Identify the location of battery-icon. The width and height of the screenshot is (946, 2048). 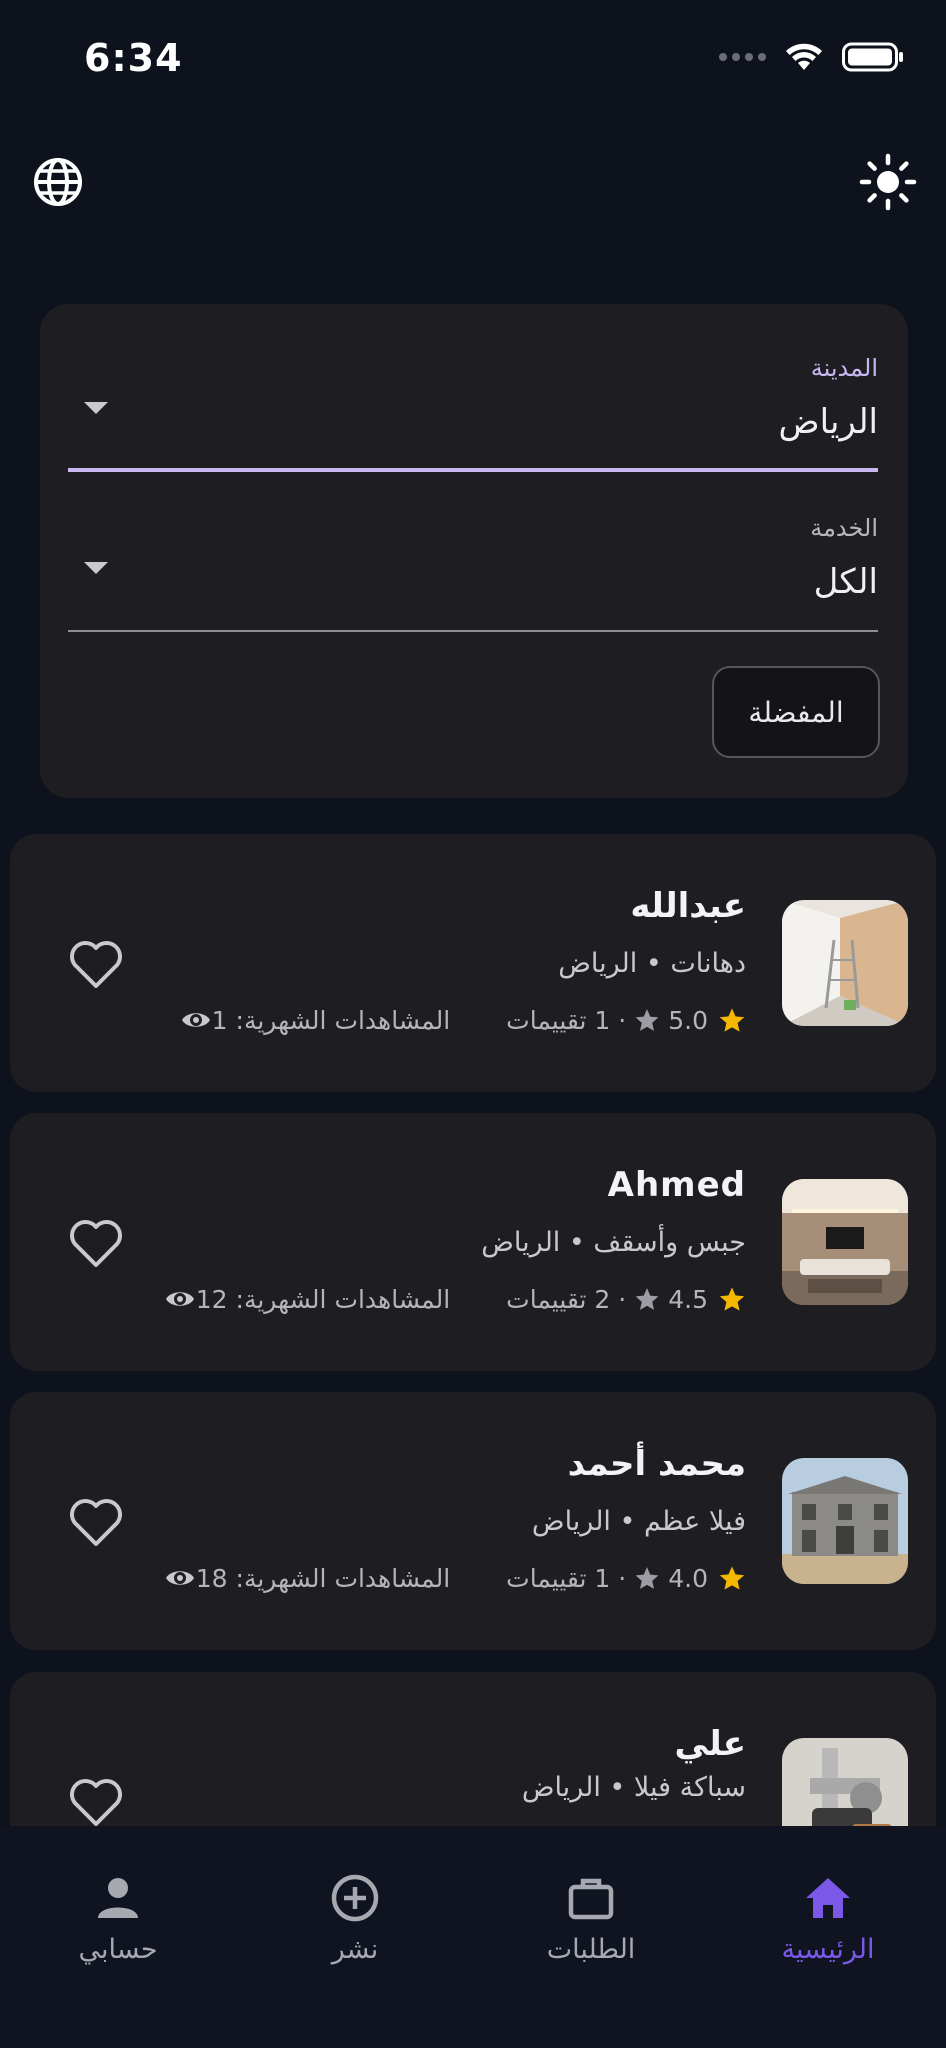
(872, 57).